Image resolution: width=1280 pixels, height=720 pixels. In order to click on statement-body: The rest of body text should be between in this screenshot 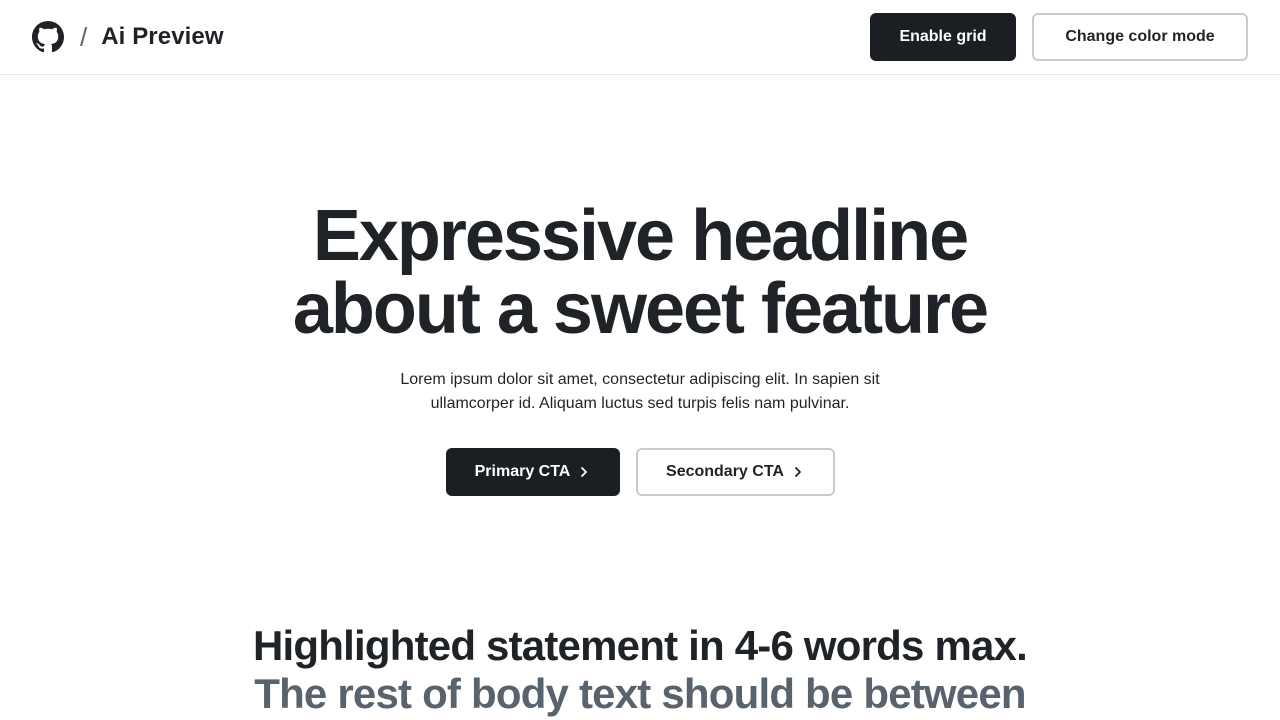, I will do `click(640, 693)`.